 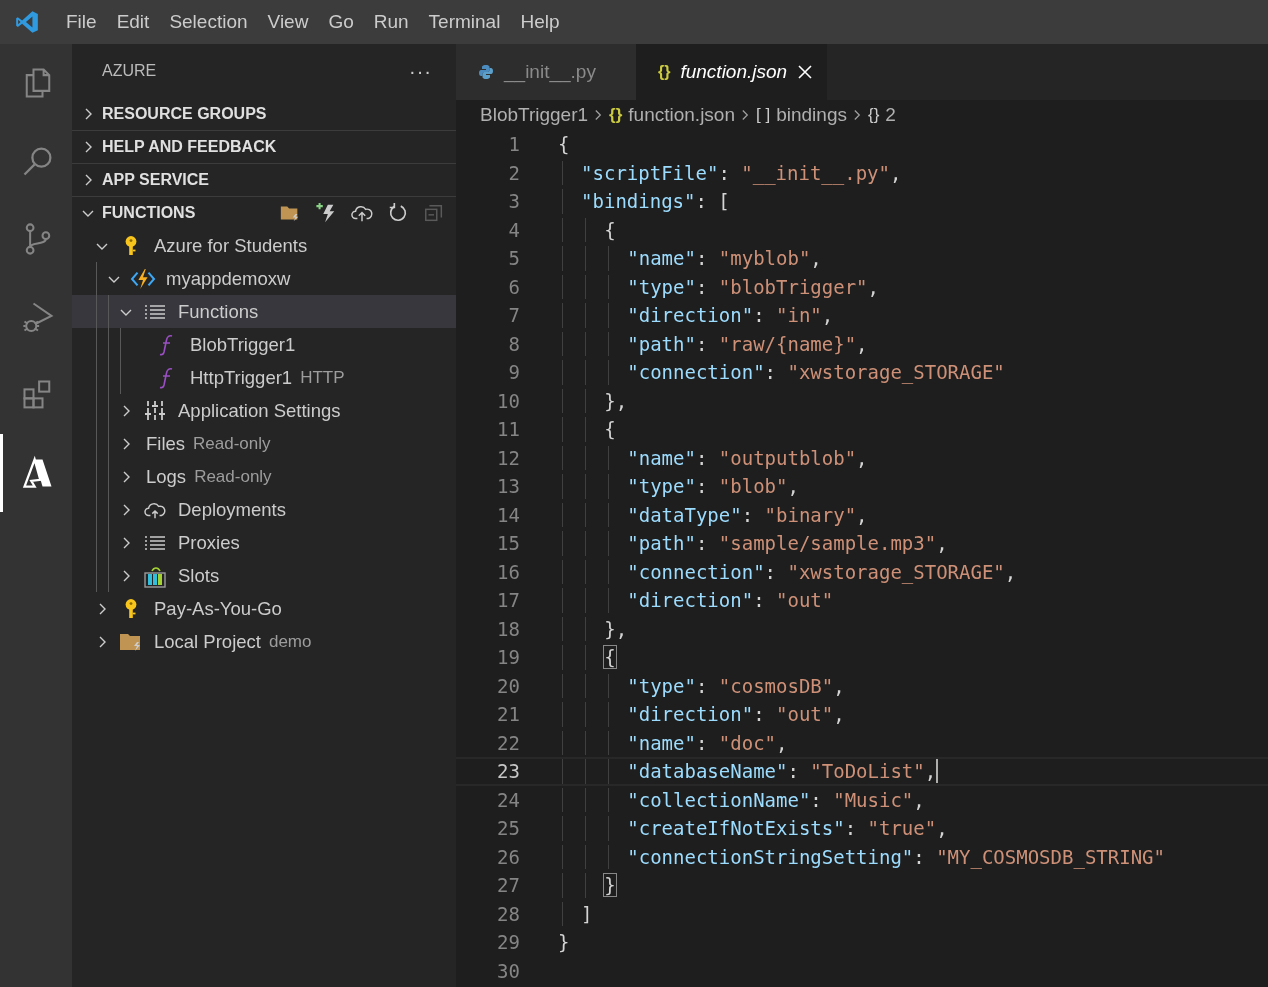 I want to click on tree-item: Functions, so click(x=264, y=311).